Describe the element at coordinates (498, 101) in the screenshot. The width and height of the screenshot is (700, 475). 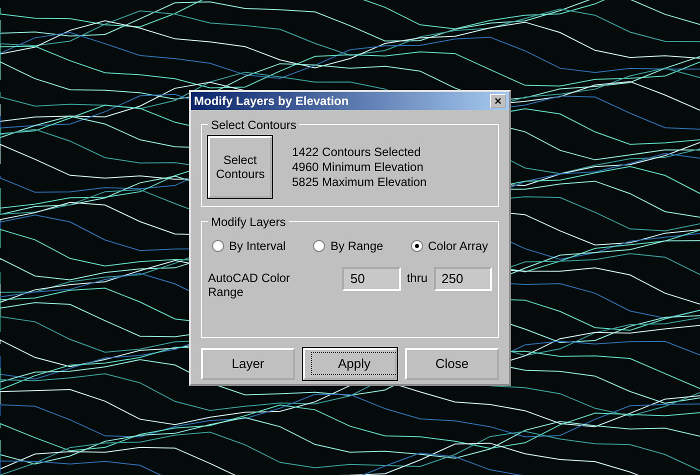
I see `close-button: ×` at that location.